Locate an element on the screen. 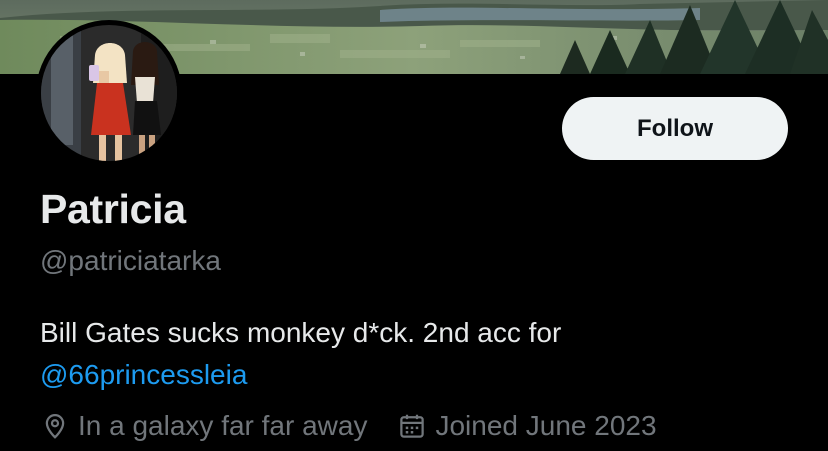 This screenshot has height=451, width=828. joined-item: Joined June 2023 is located at coordinates (527, 426).